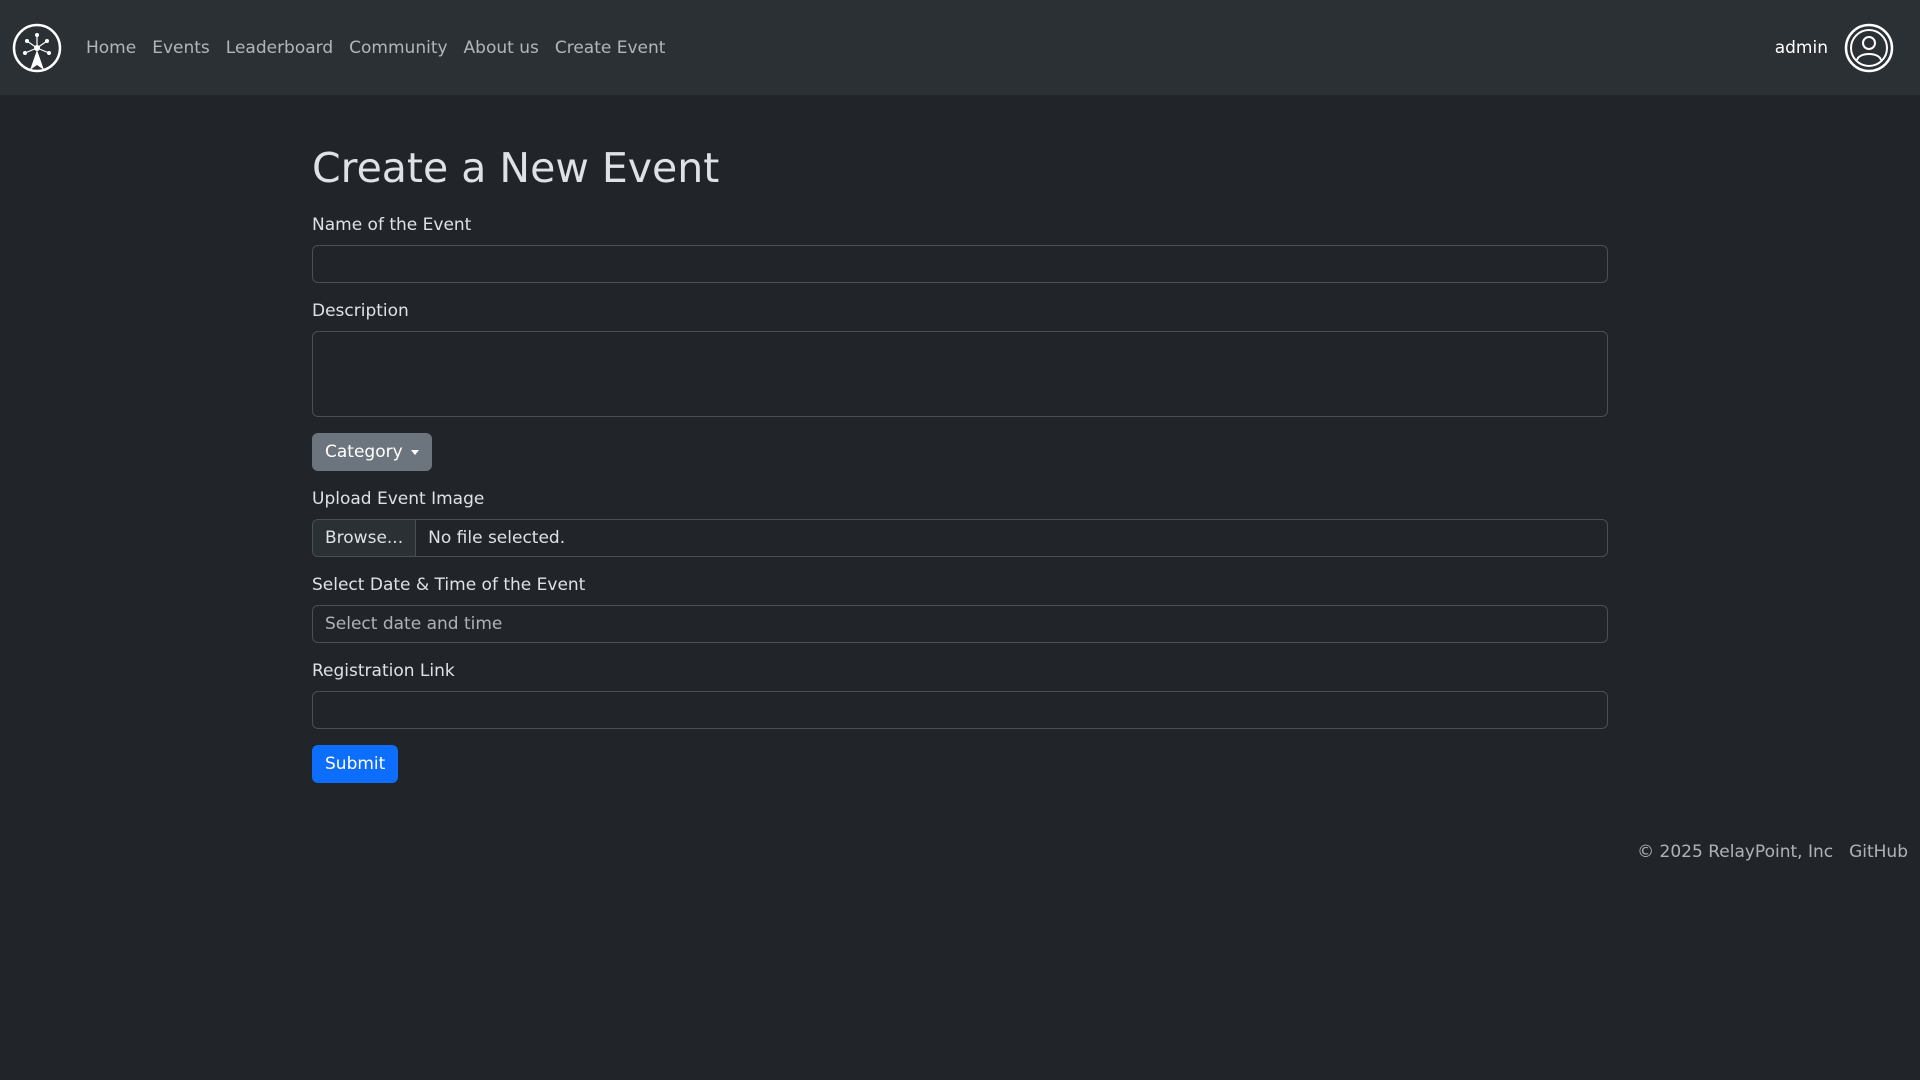 This screenshot has width=1920, height=1080. I want to click on nav-link-community: Community, so click(398, 48).